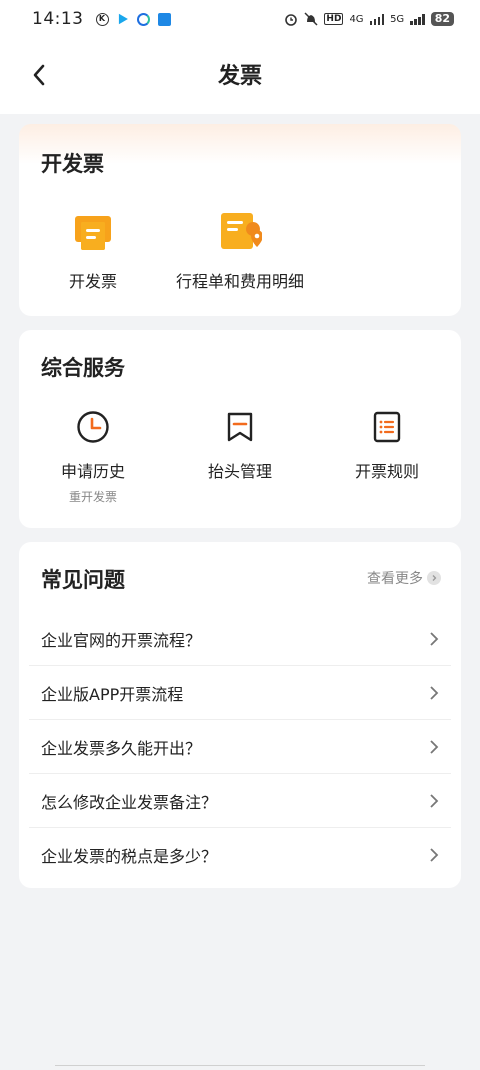 The image size is (480, 1070). I want to click on faq-question: 怎么修改企业发票备注？, so click(129, 802).